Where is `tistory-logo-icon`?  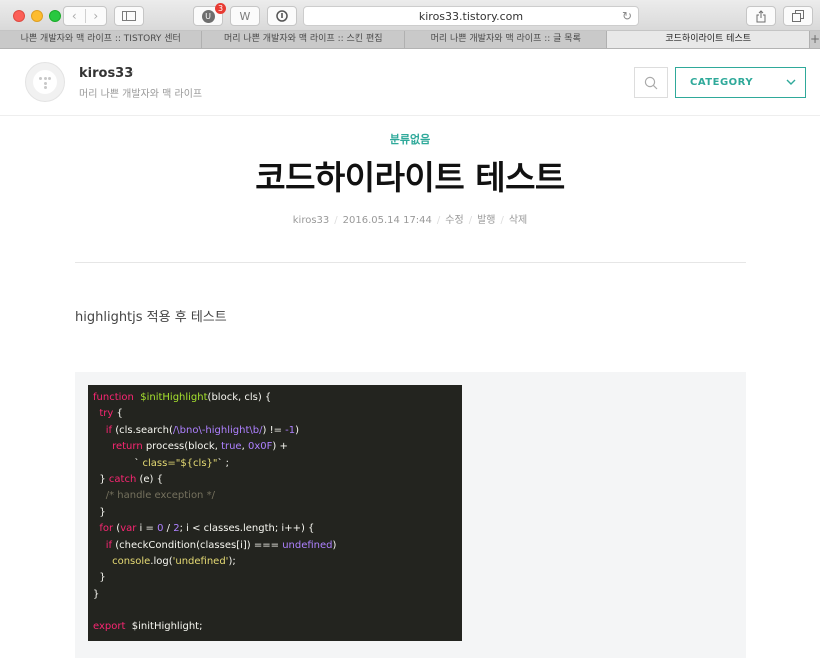
tistory-logo-icon is located at coordinates (45, 82).